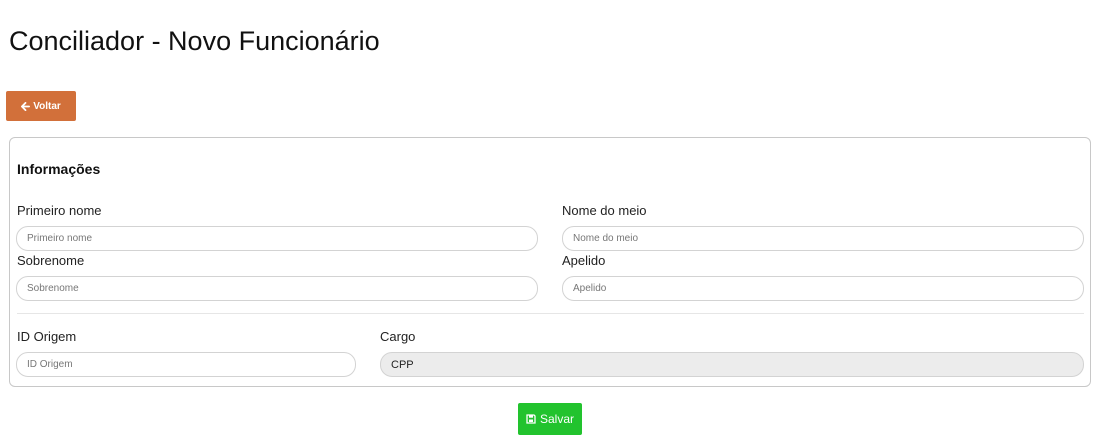 Image resolution: width=1101 pixels, height=445 pixels. What do you see at coordinates (823, 238) in the screenshot?
I see `middle-name-input` at bounding box center [823, 238].